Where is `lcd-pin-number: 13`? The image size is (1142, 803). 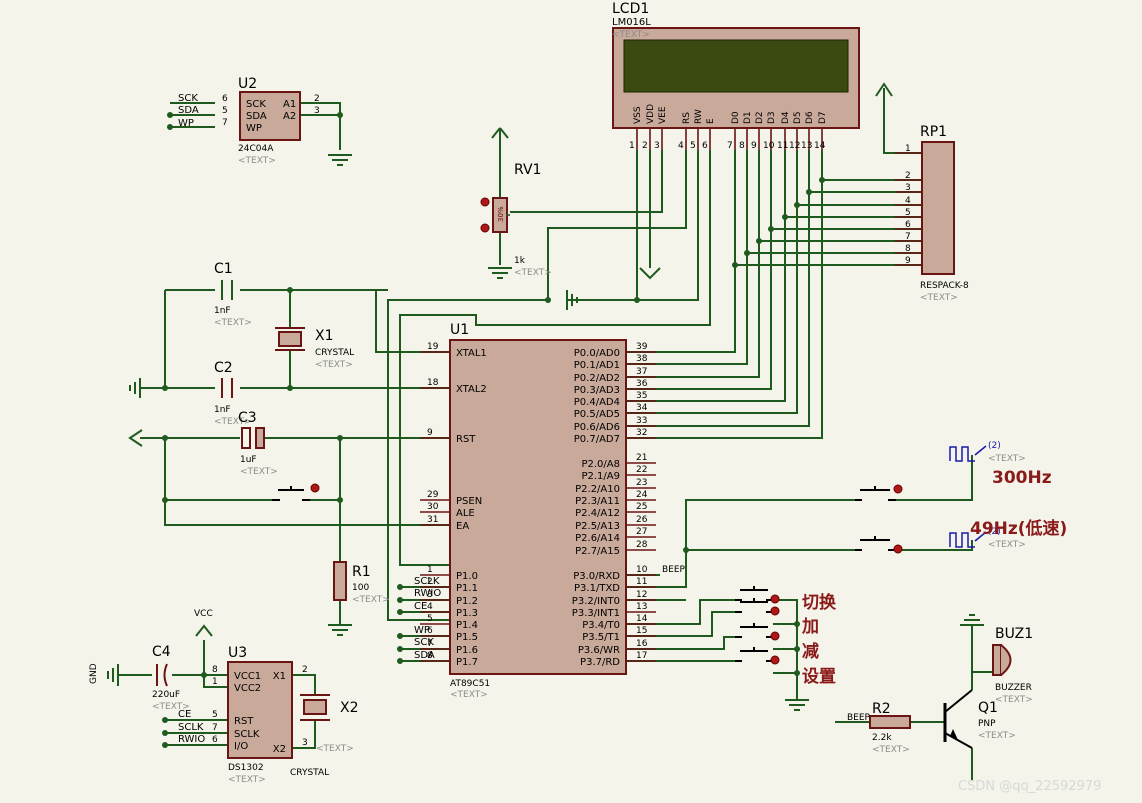 lcd-pin-number: 13 is located at coordinates (806, 146).